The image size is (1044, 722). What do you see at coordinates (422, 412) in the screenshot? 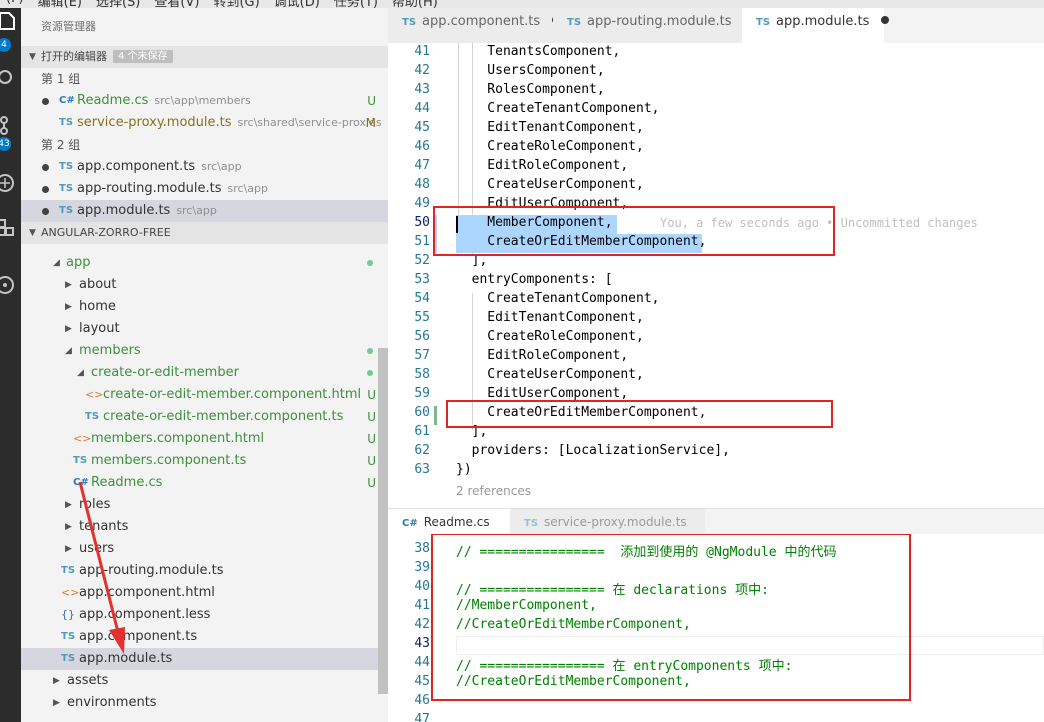
I see `line-number: 60` at bounding box center [422, 412].